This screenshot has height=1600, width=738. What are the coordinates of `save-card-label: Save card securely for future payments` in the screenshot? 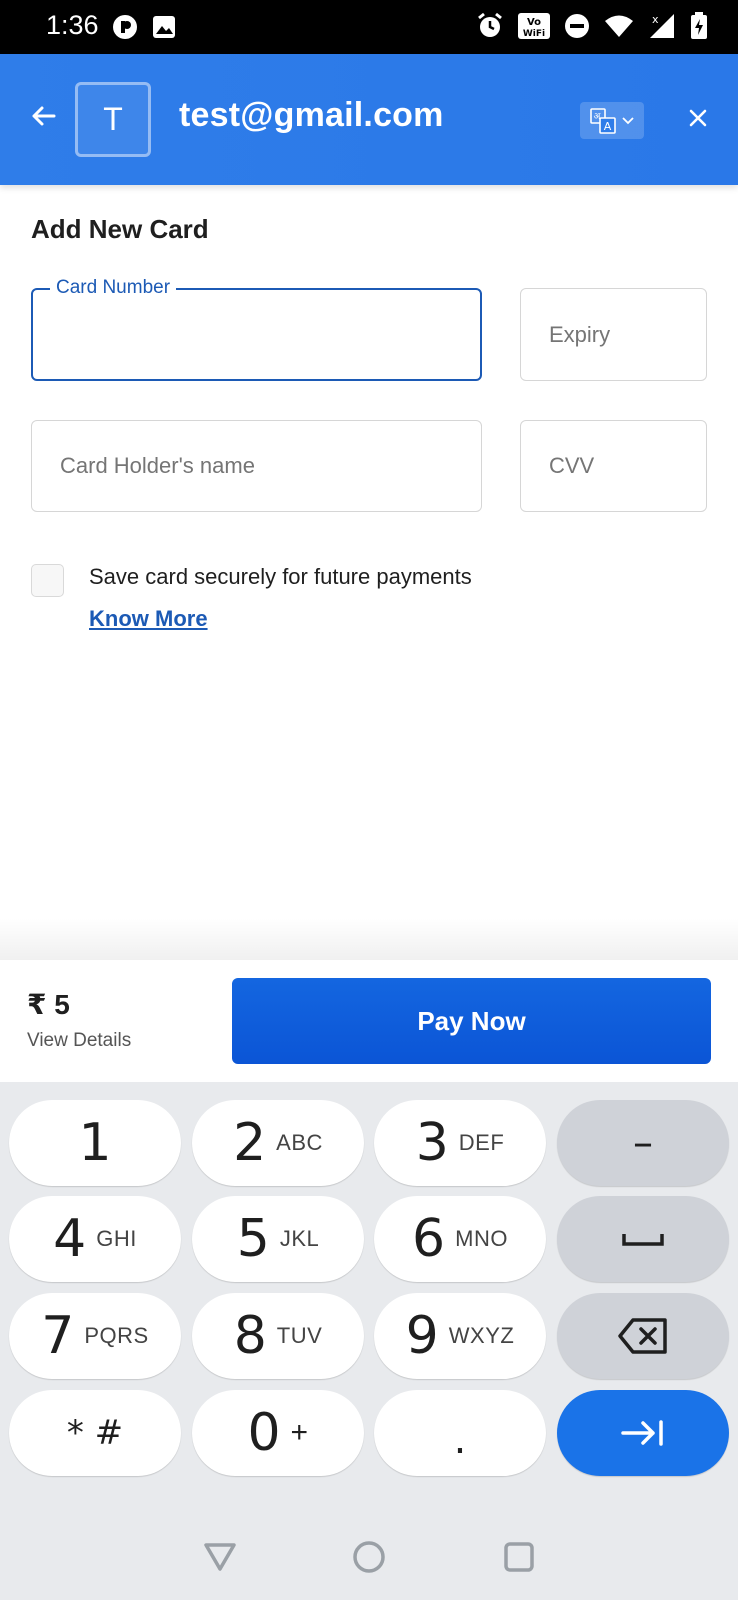 It's located at (280, 576).